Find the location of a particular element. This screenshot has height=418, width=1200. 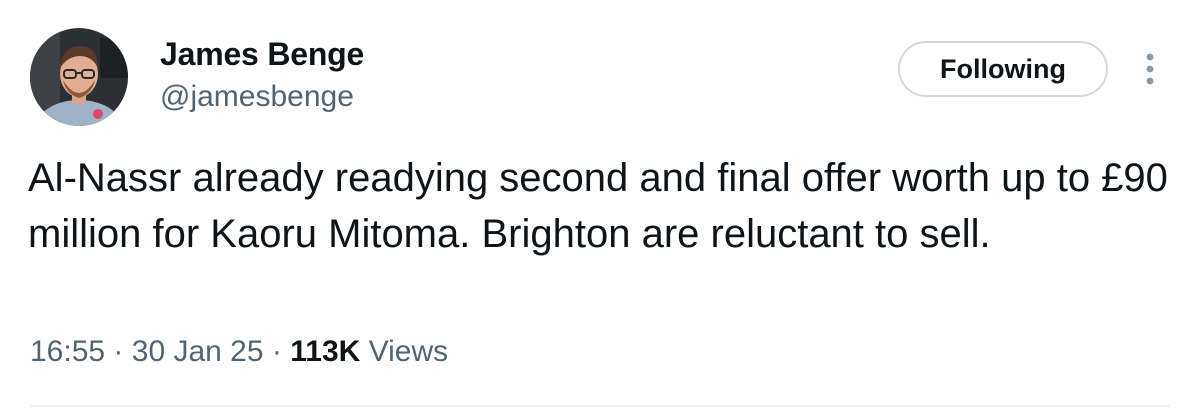

tweet-meta: 16:55 · 30 Jan 25 · 113K Views is located at coordinates (239, 352).